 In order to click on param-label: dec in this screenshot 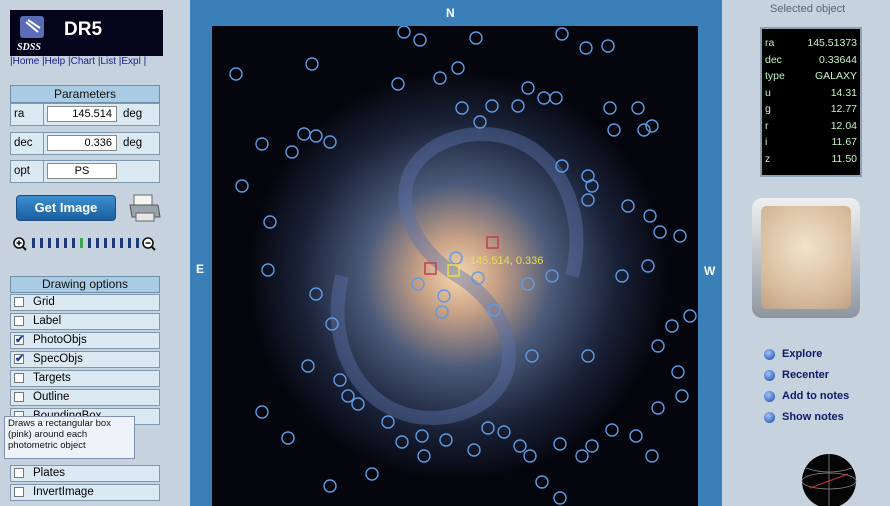, I will do `click(23, 143)`.